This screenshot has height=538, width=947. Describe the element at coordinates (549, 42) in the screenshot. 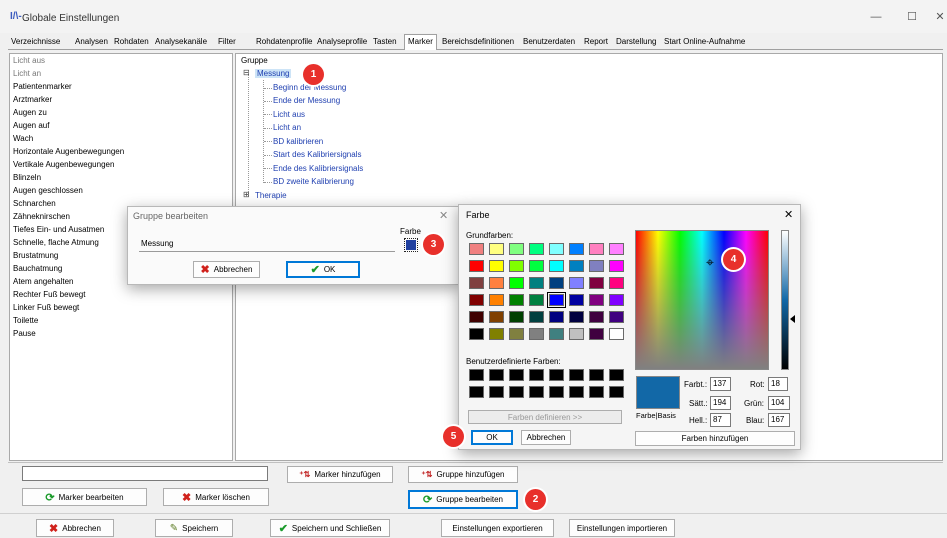

I see `tab-benutzerdaten: Benutzerdaten` at that location.